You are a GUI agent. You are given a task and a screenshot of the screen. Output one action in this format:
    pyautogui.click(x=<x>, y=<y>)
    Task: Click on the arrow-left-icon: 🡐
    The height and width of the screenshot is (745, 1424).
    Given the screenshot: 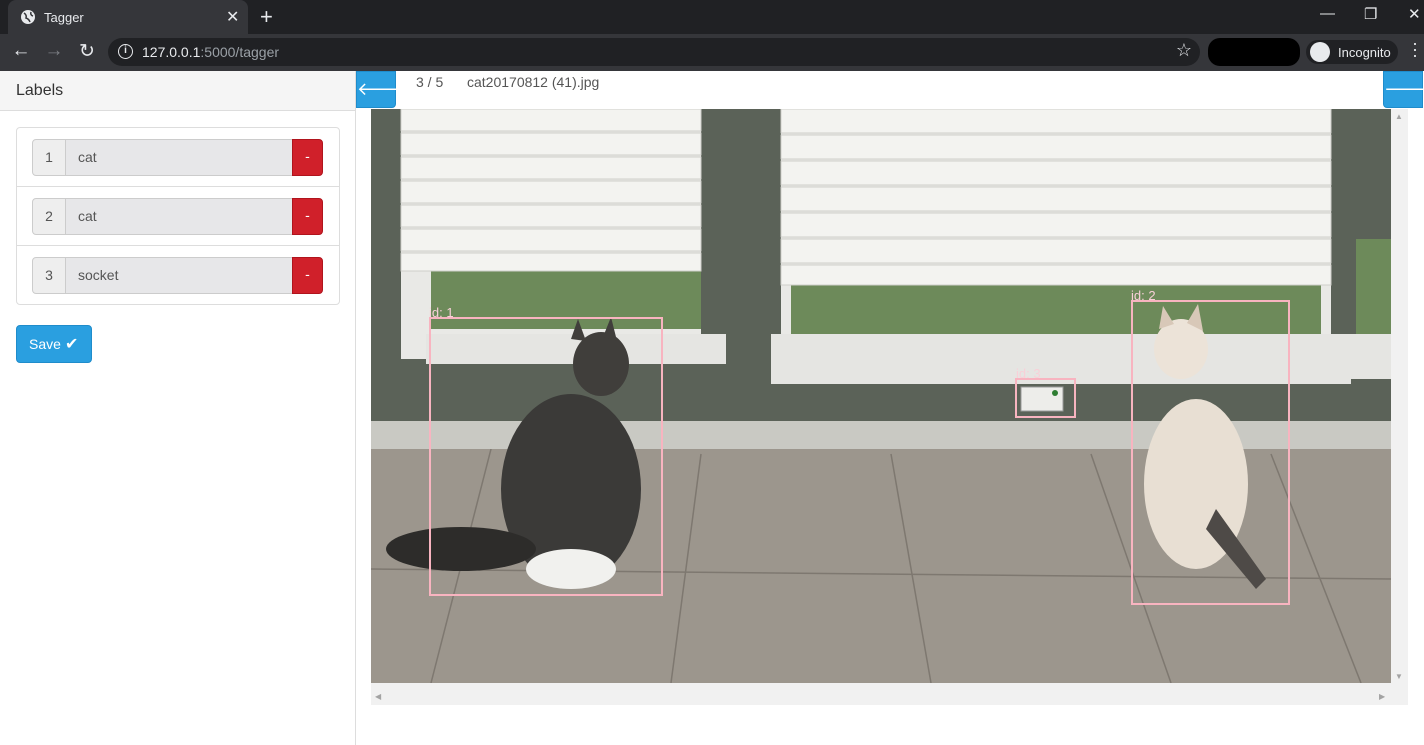 What is the action you would take?
    pyautogui.click(x=381, y=89)
    